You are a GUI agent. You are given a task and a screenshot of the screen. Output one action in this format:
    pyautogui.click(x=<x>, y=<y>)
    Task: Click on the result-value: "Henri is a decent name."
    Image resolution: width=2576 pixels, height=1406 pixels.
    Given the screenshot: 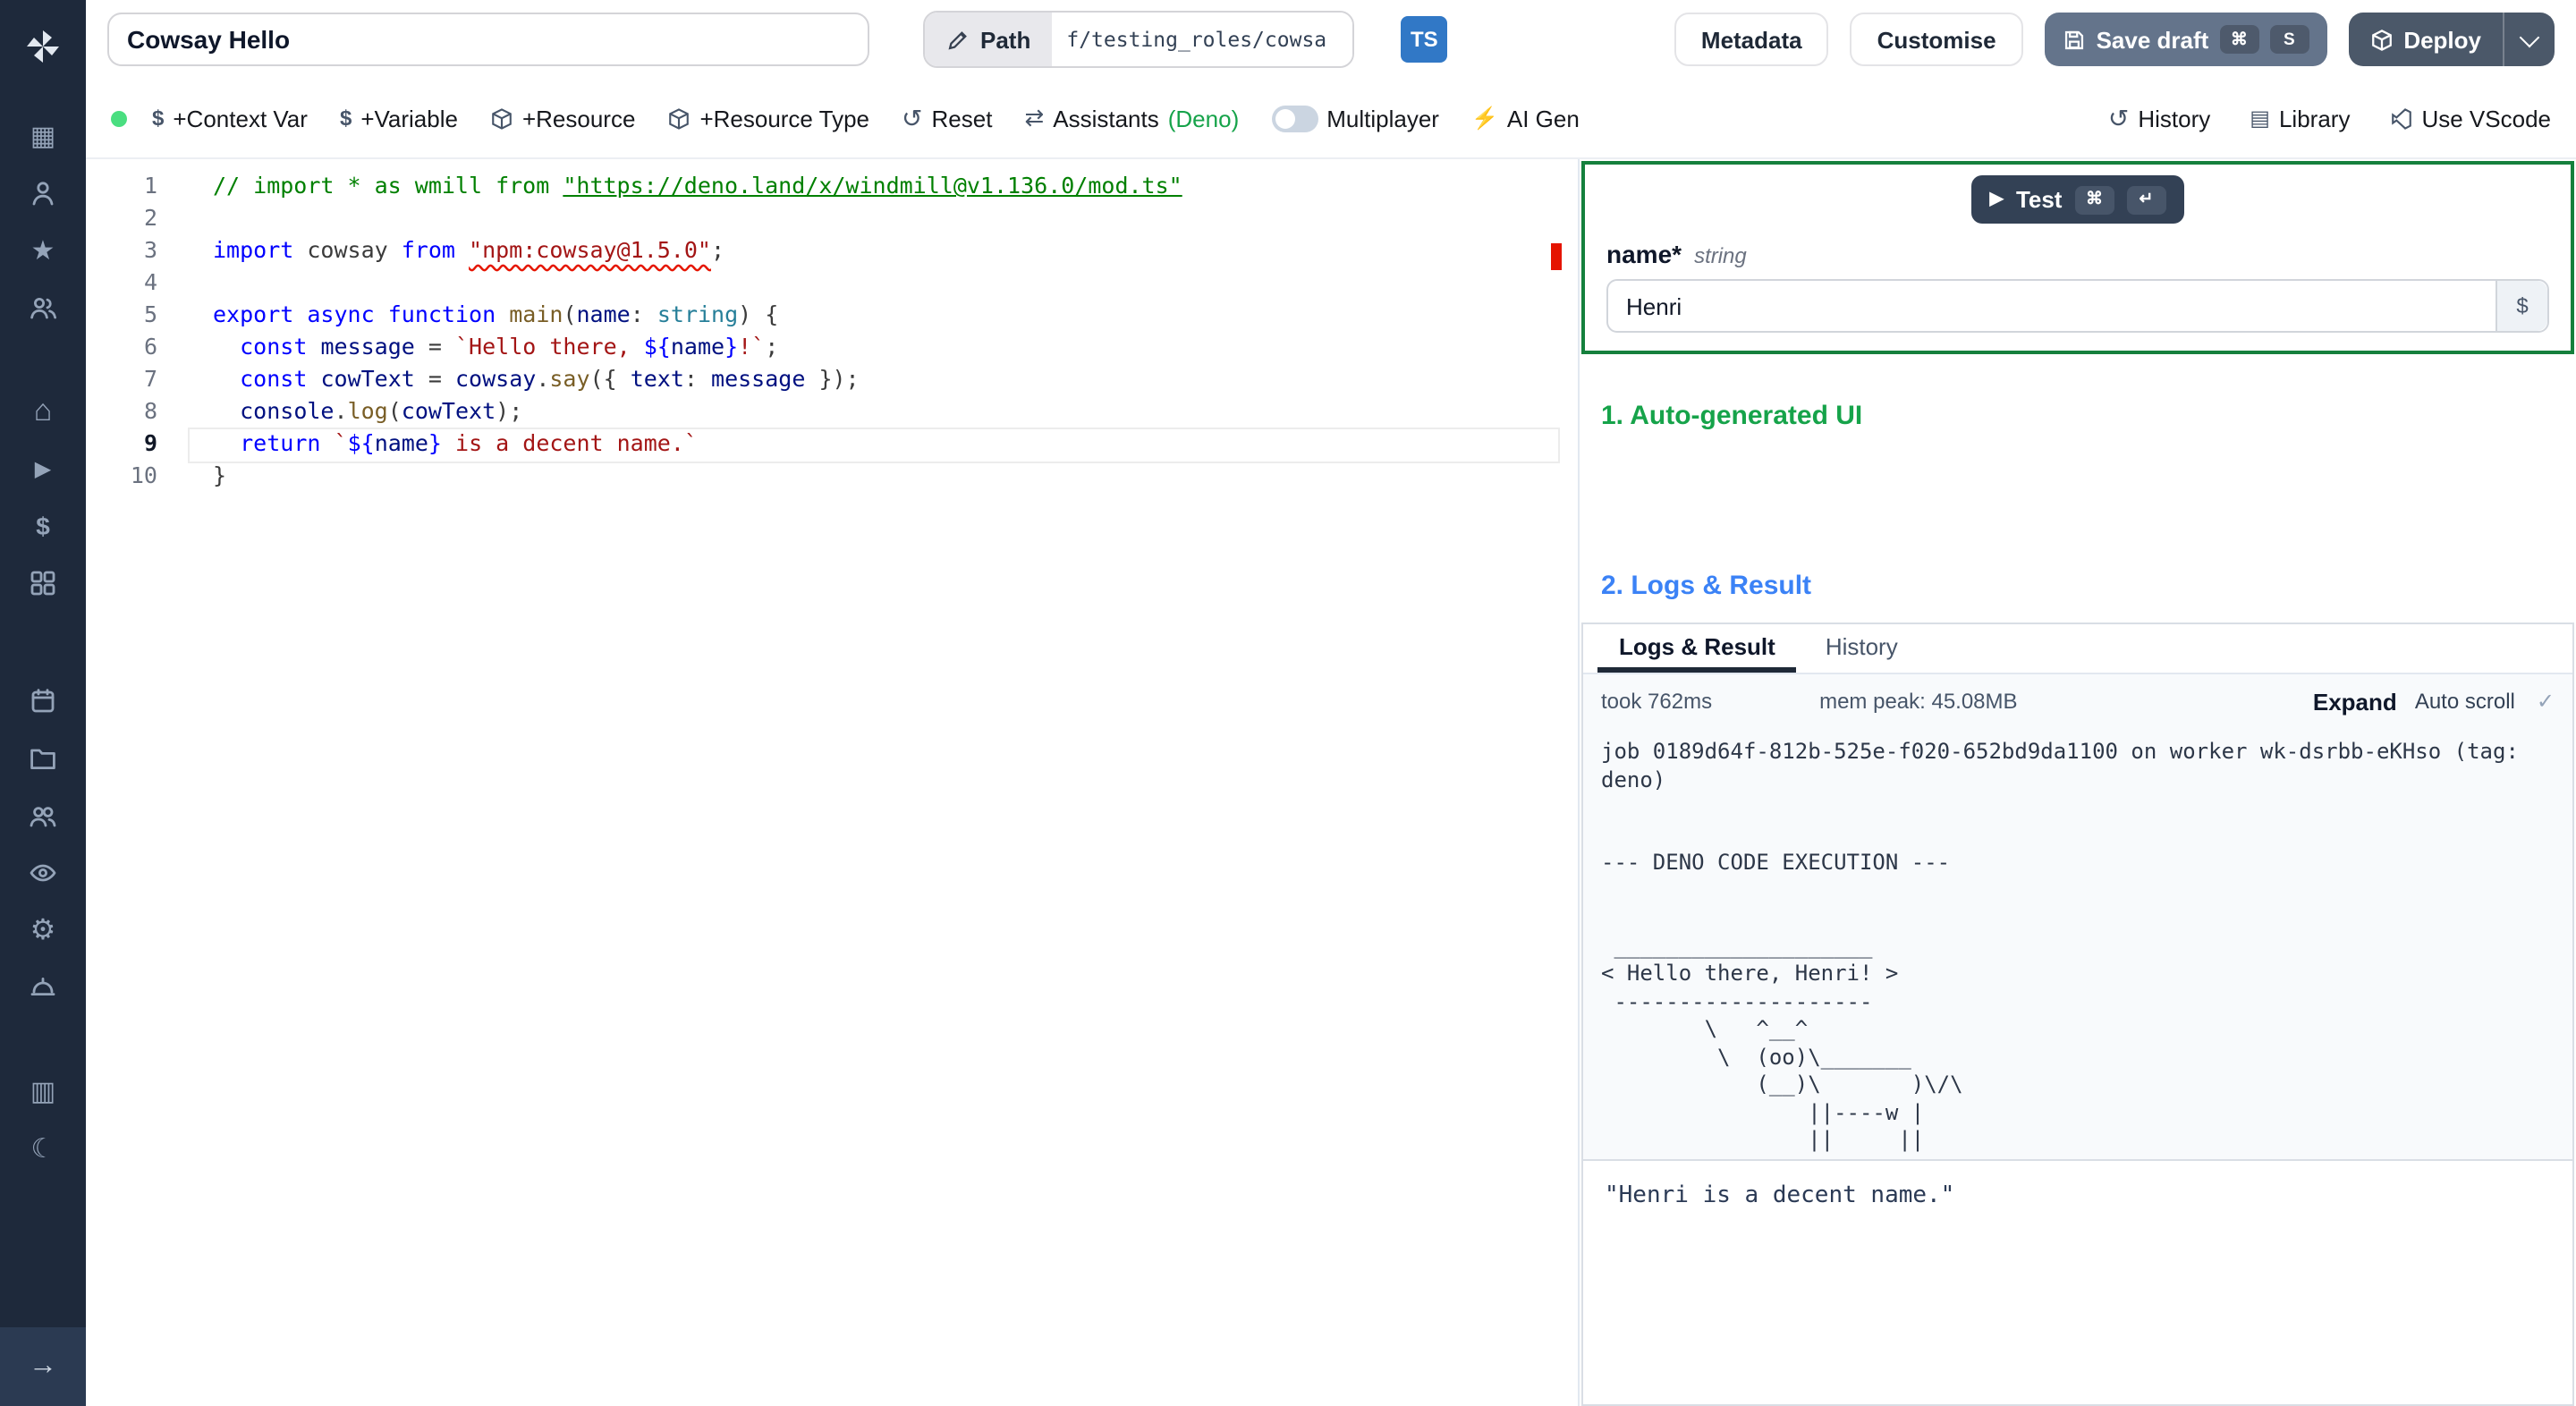 What is the action you would take?
    pyautogui.click(x=1780, y=1196)
    